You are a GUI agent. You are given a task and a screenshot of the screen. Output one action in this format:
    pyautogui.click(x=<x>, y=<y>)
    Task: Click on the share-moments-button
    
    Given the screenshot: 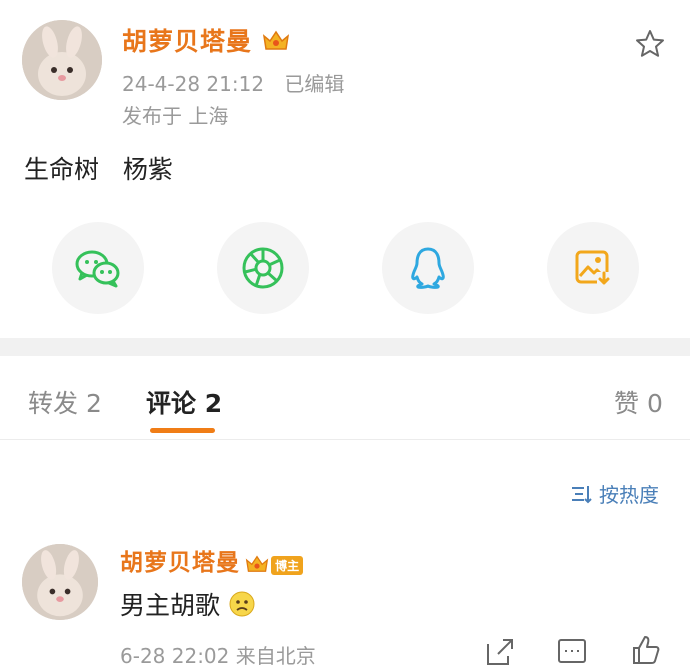 What is the action you would take?
    pyautogui.click(x=263, y=268)
    